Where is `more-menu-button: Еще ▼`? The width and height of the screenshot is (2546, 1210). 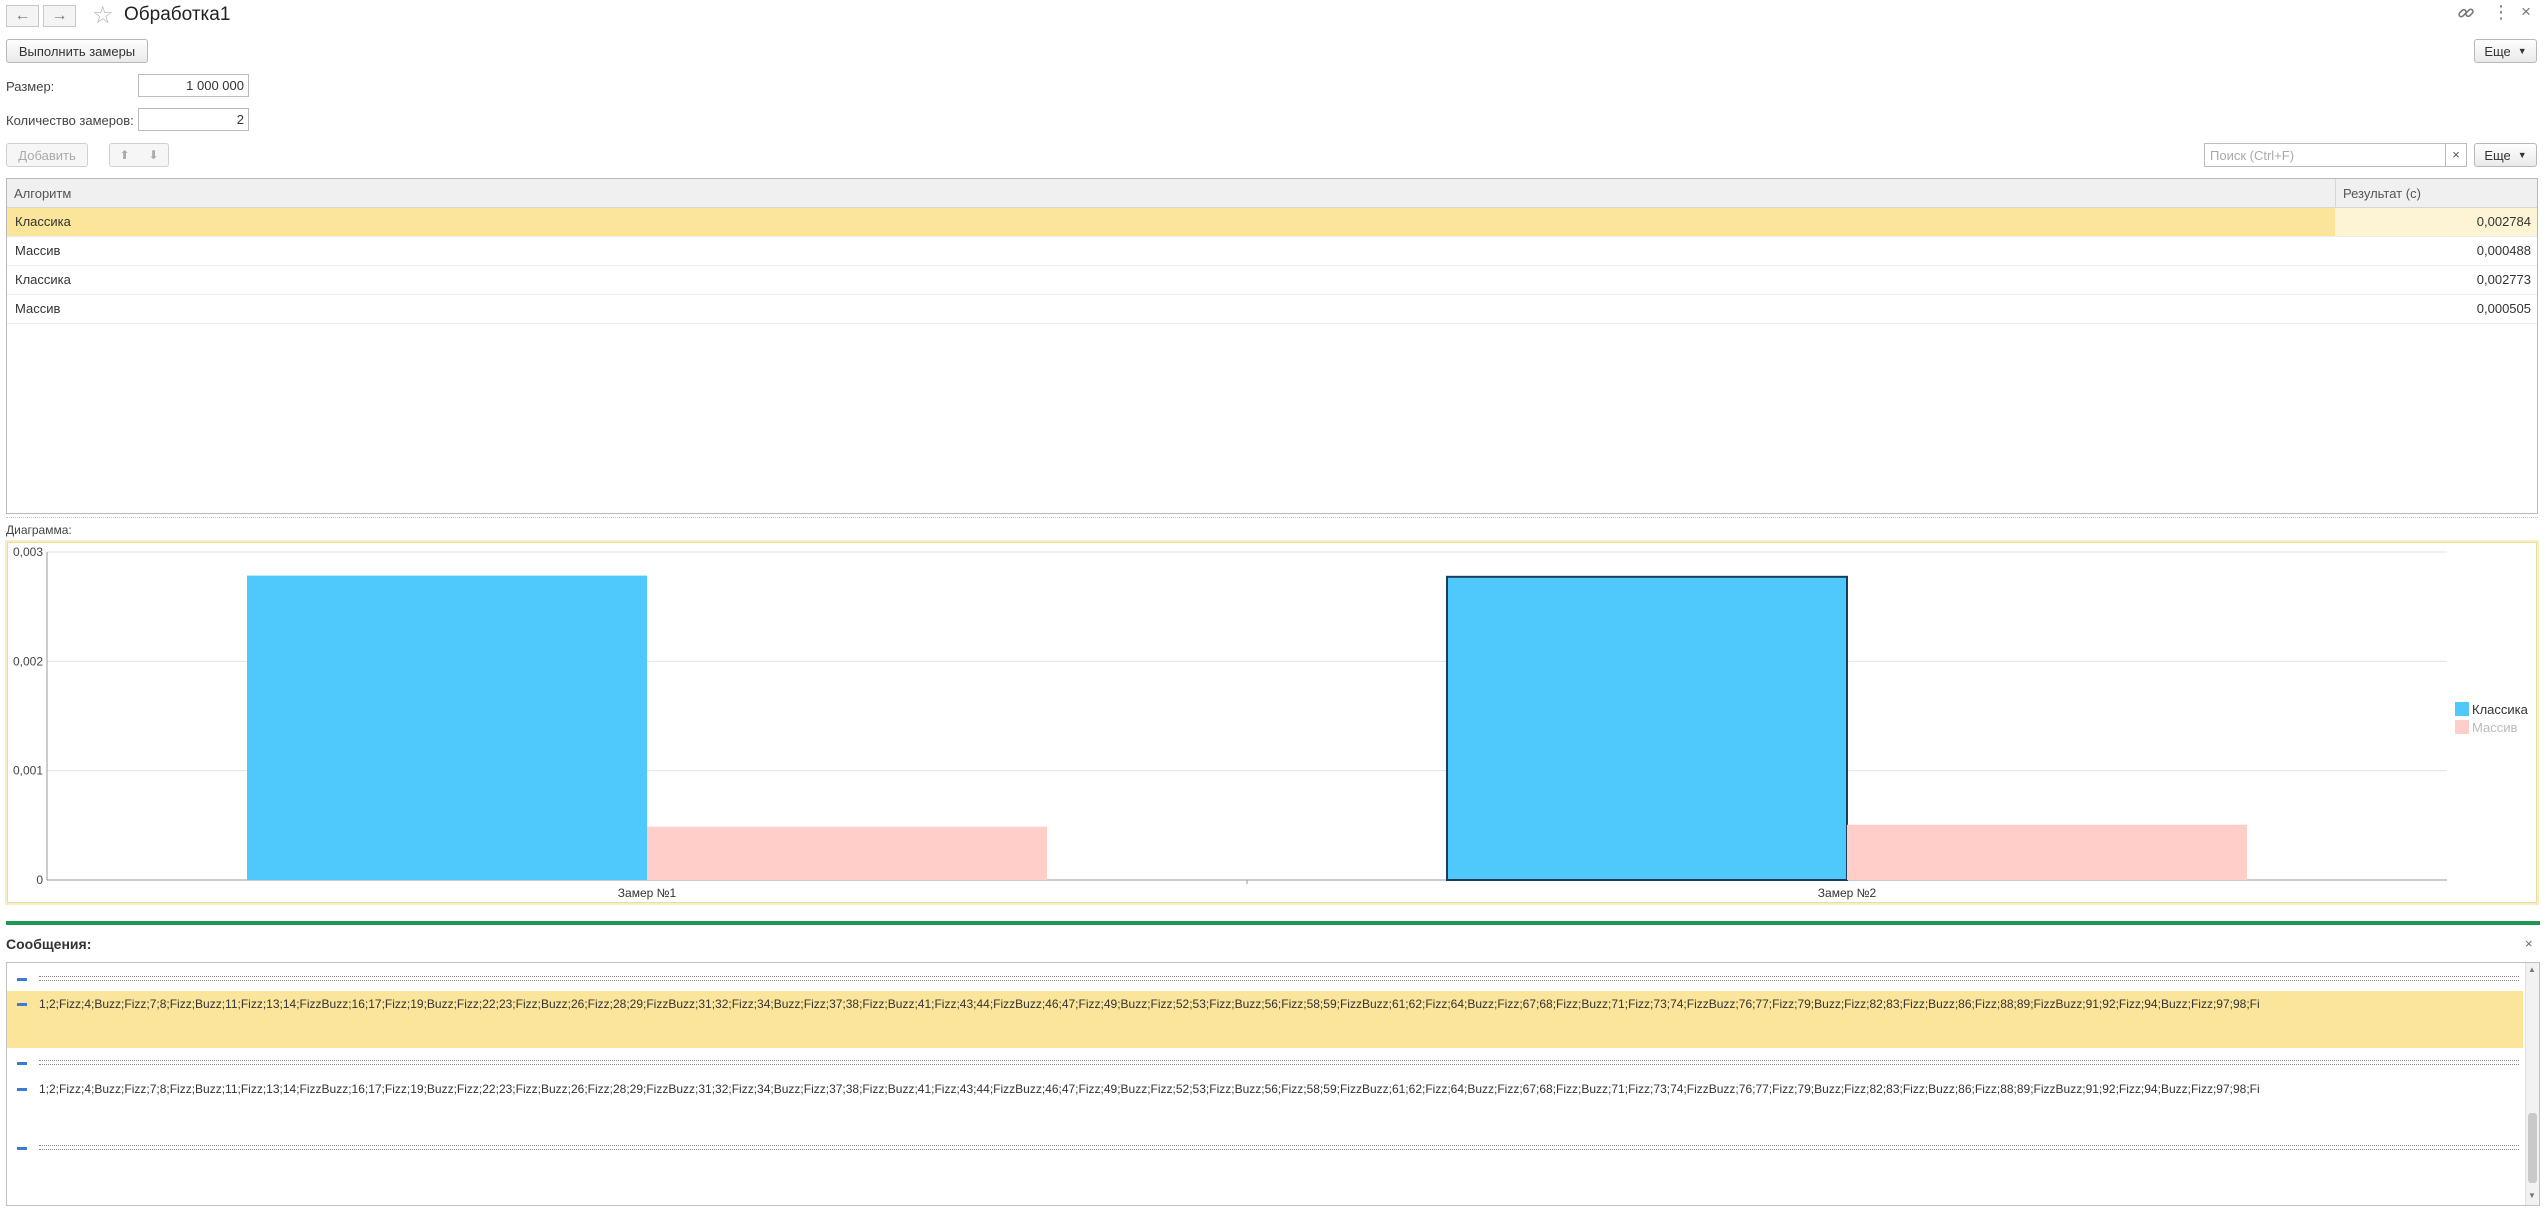 more-menu-button: Еще ▼ is located at coordinates (2505, 51).